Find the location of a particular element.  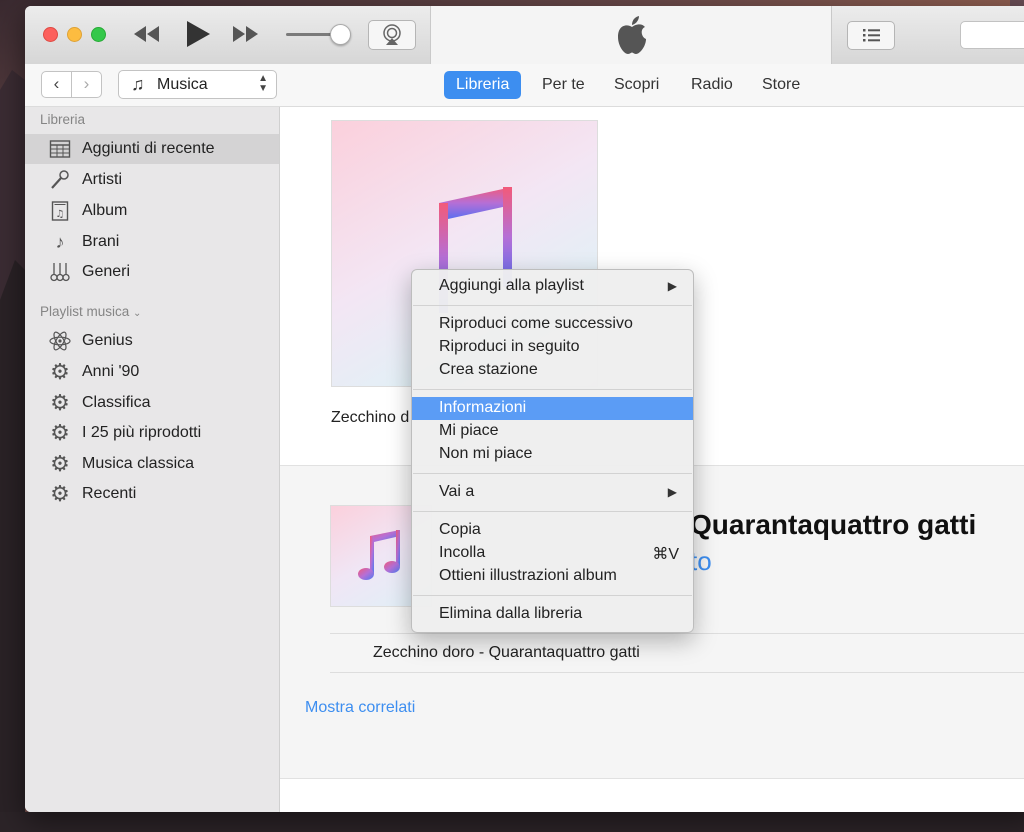

zoom-window-button is located at coordinates (98, 34).